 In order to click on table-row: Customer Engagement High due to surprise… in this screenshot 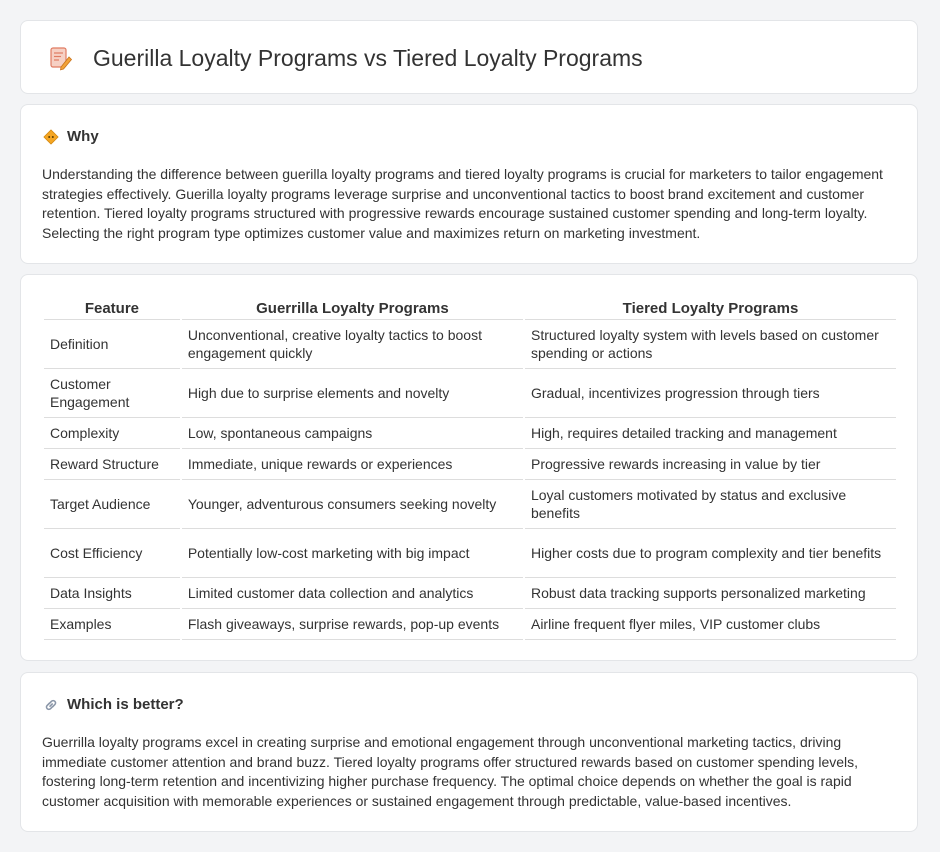, I will do `click(470, 393)`.